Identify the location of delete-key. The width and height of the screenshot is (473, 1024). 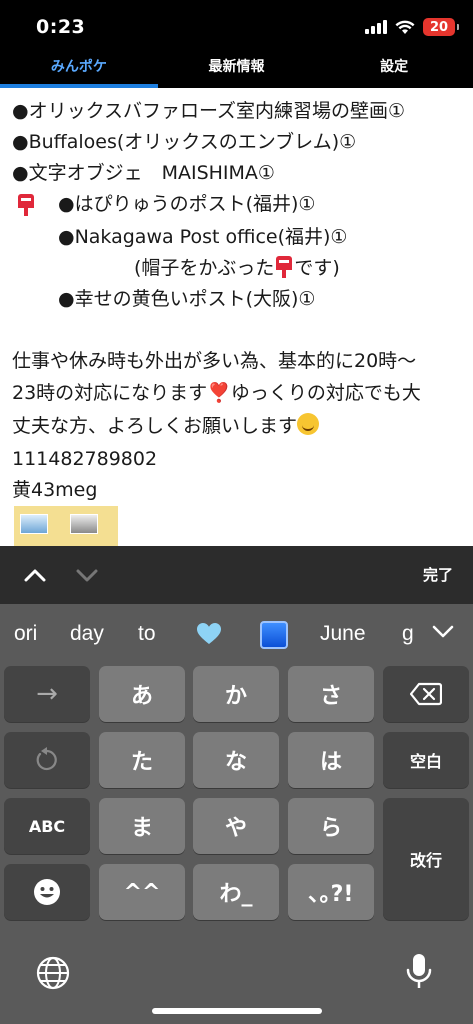
(426, 694).